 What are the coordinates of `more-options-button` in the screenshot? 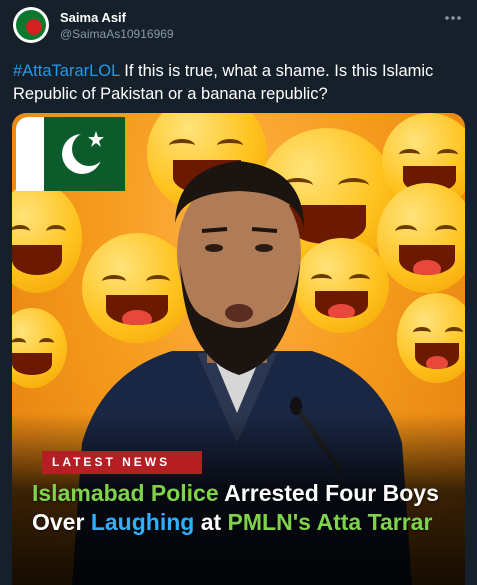 It's located at (453, 18).